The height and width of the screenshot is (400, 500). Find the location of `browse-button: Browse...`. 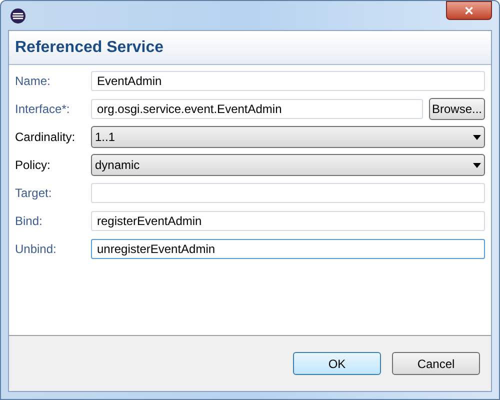

browse-button: Browse... is located at coordinates (457, 109).